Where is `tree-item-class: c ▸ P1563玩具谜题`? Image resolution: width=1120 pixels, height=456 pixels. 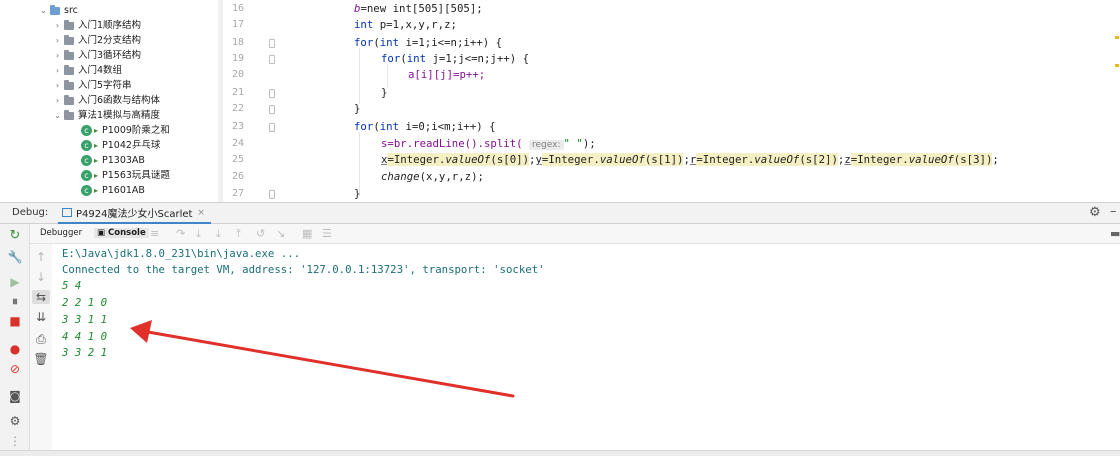 tree-item-class: c ▸ P1563玩具谜题 is located at coordinates (125, 175).